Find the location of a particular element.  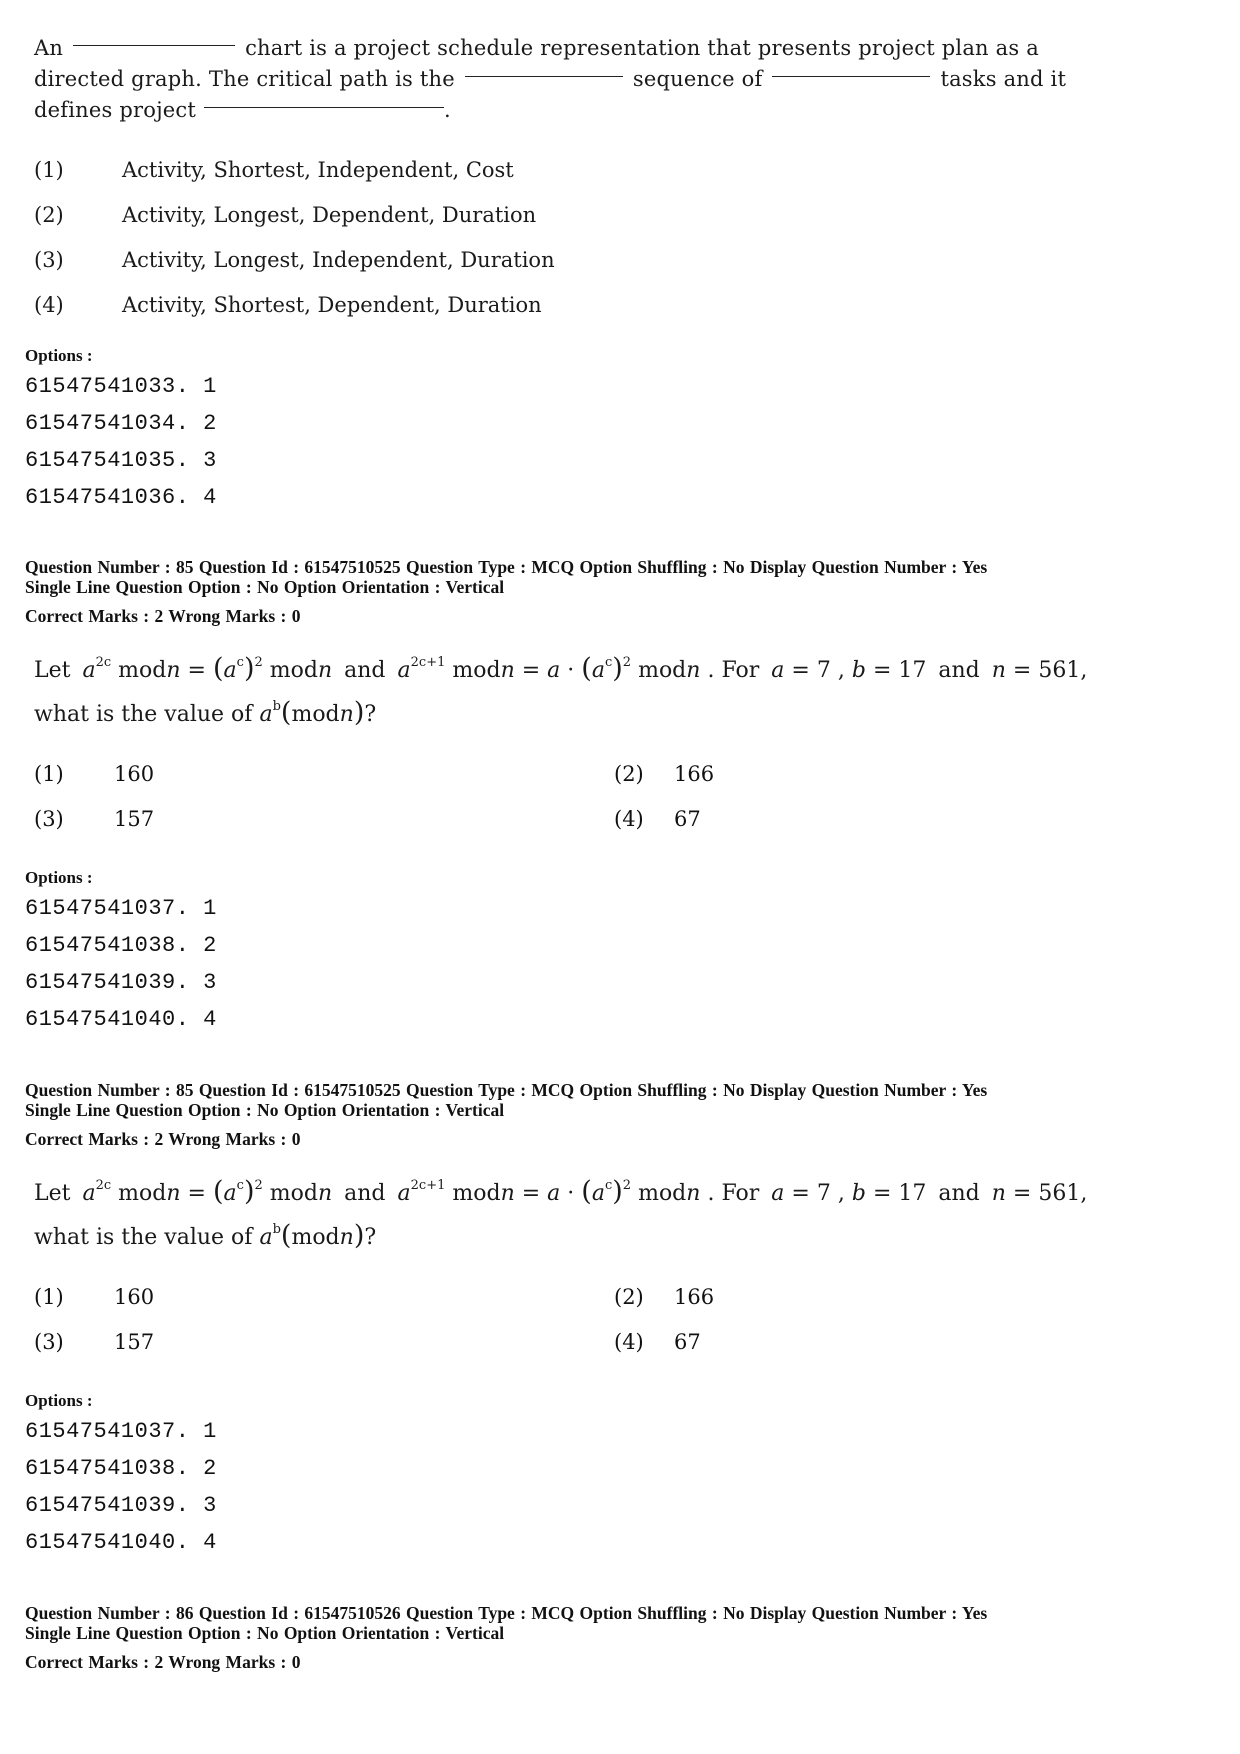

q85a-option-id-2: 61547541038. 2 is located at coordinates (121, 945).